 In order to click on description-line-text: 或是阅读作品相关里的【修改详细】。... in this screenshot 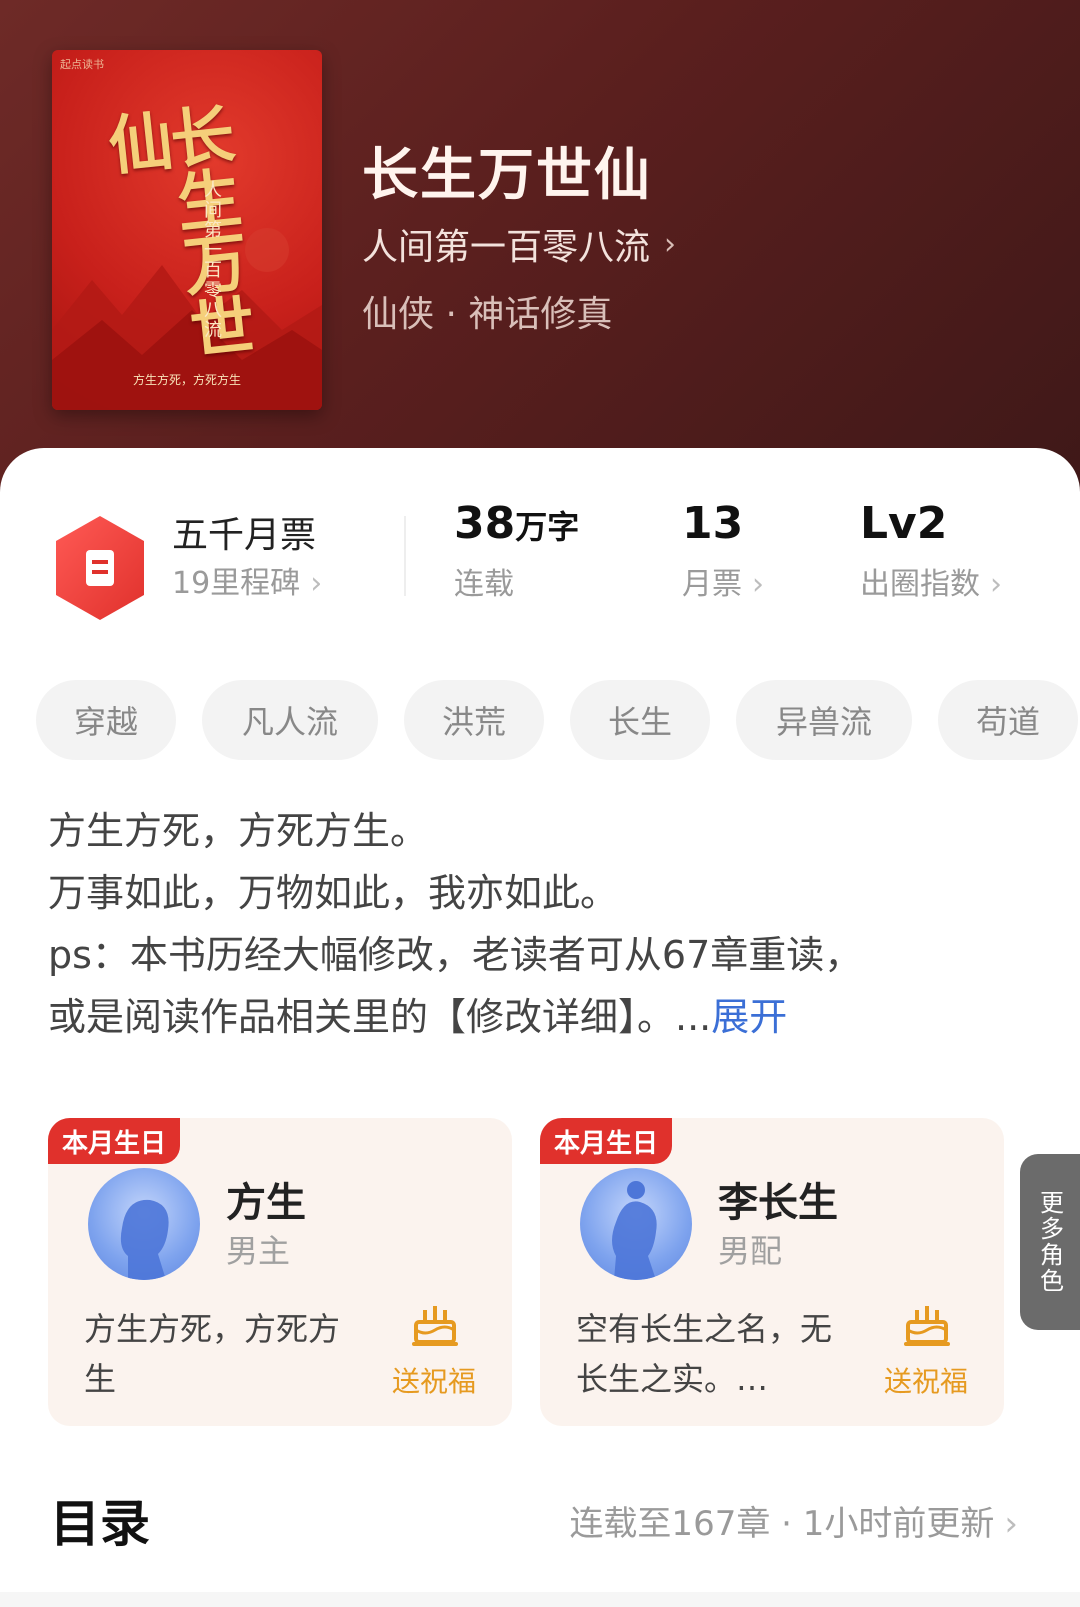, I will do `click(380, 1017)`.